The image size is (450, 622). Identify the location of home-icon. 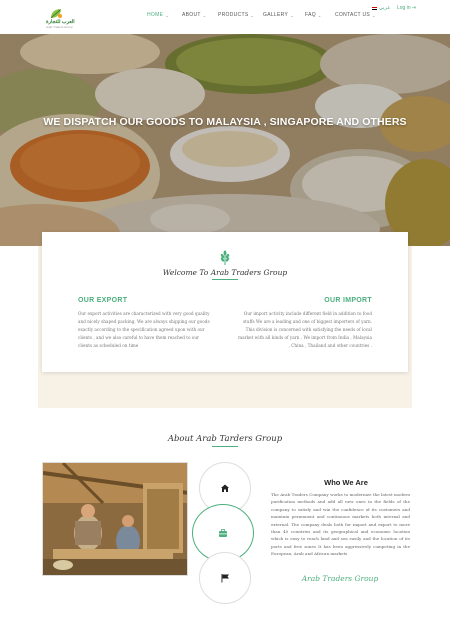
(225, 488).